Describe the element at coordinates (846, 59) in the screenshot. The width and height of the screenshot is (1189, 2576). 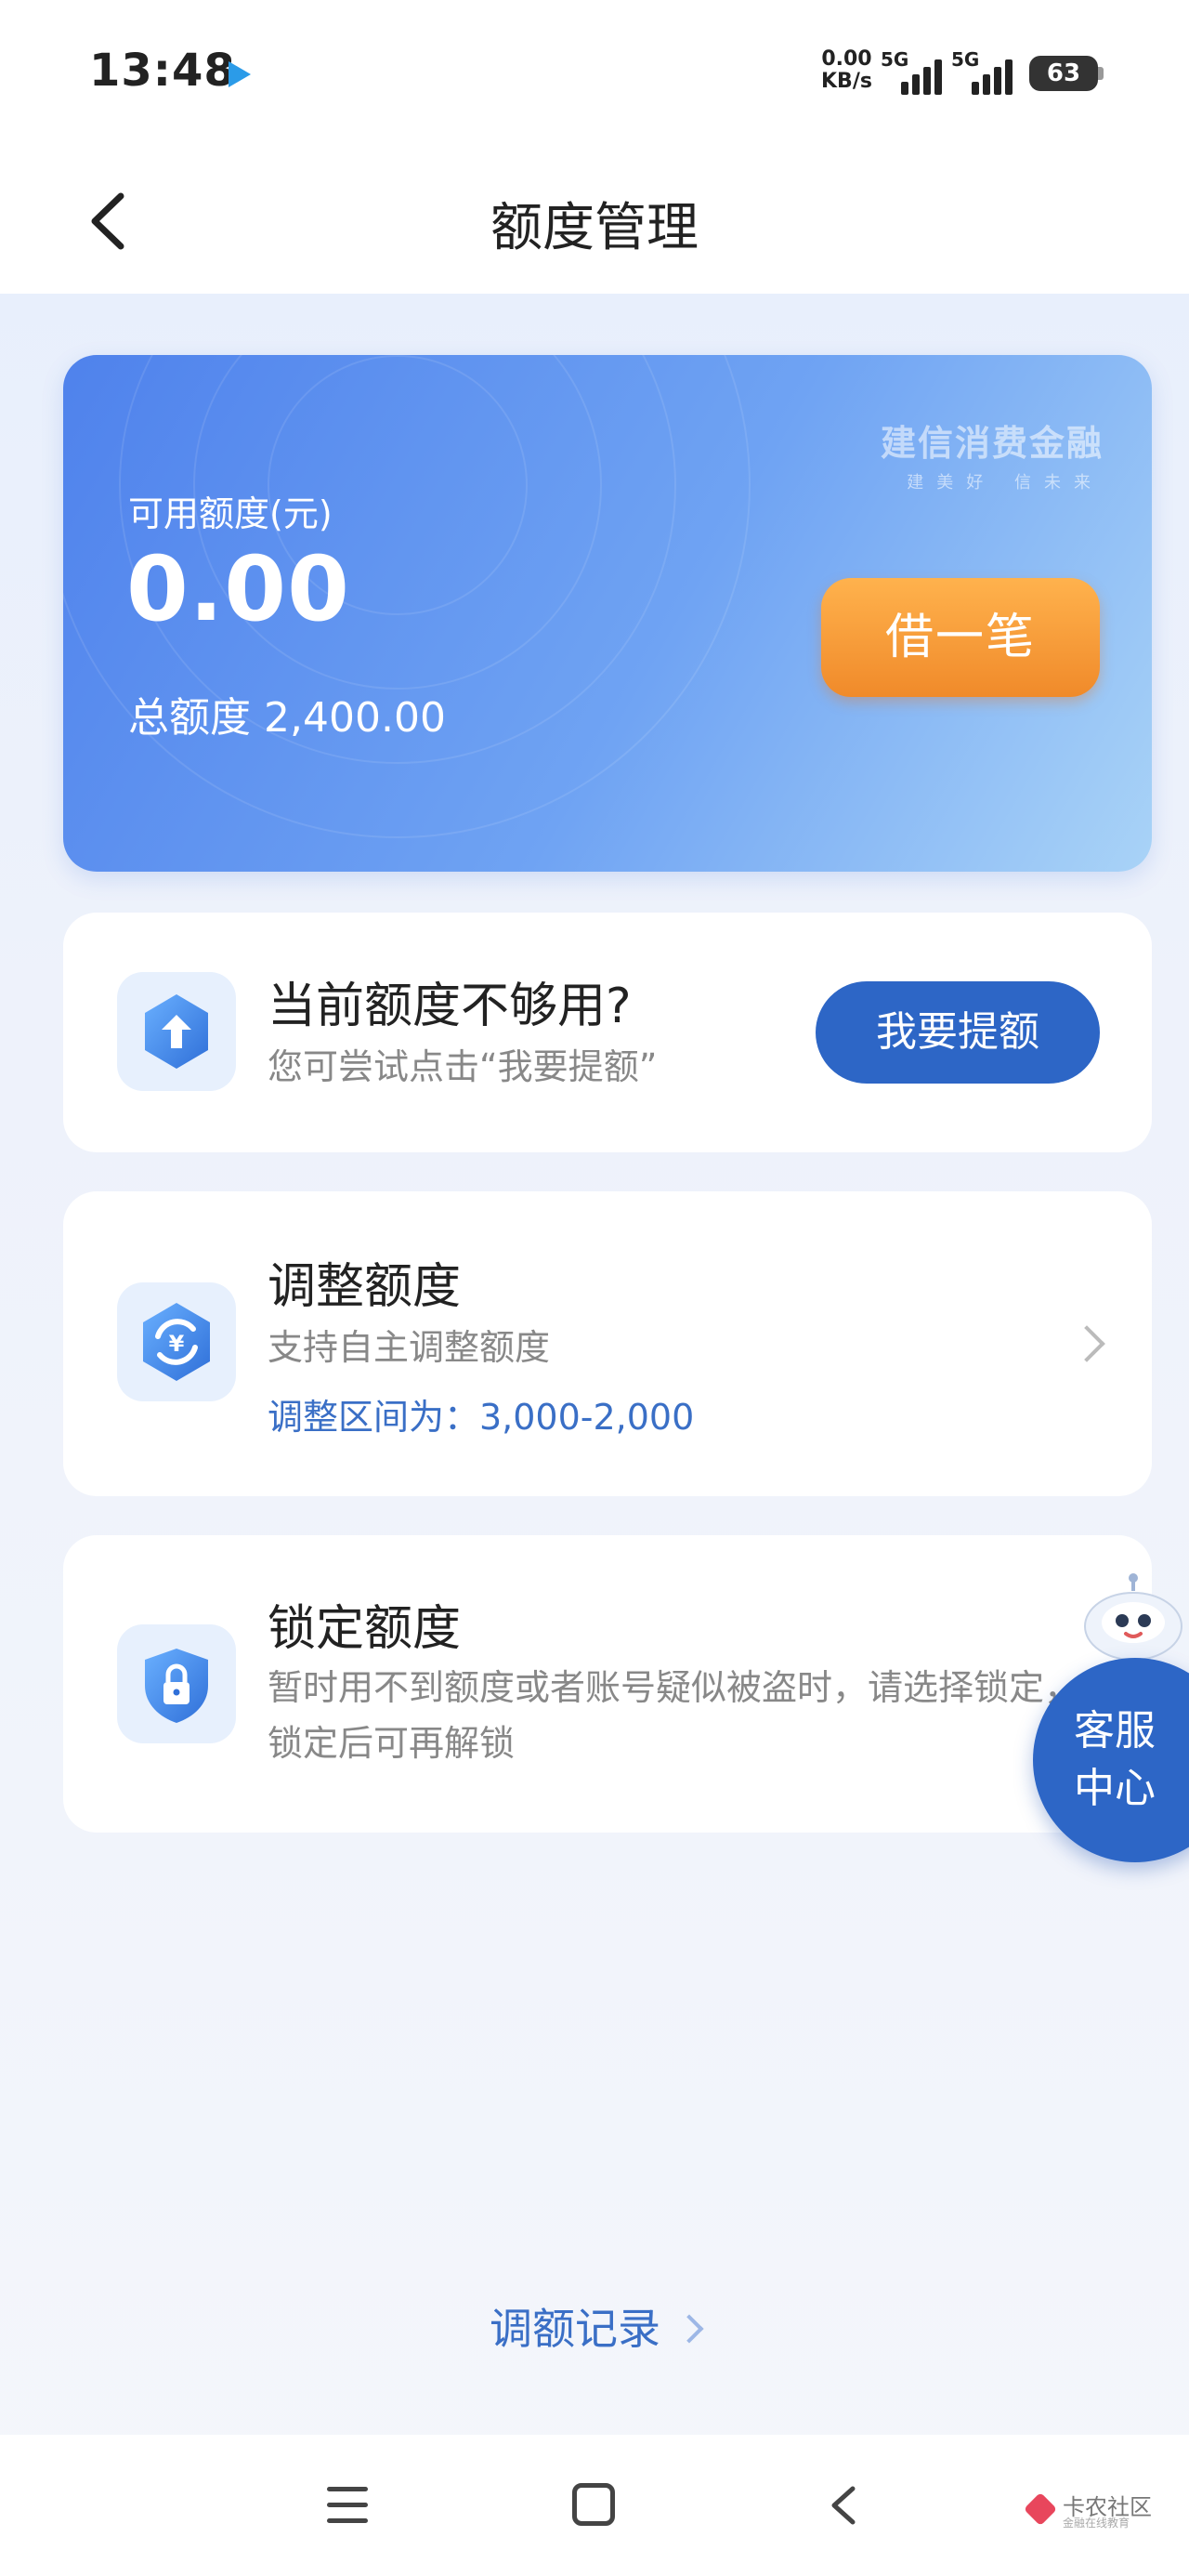
I see `network-speed-value: 0.00` at that location.